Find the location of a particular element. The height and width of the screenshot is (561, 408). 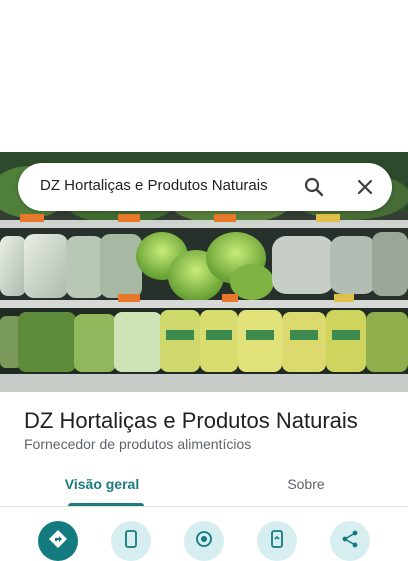

share-icon is located at coordinates (350, 539).